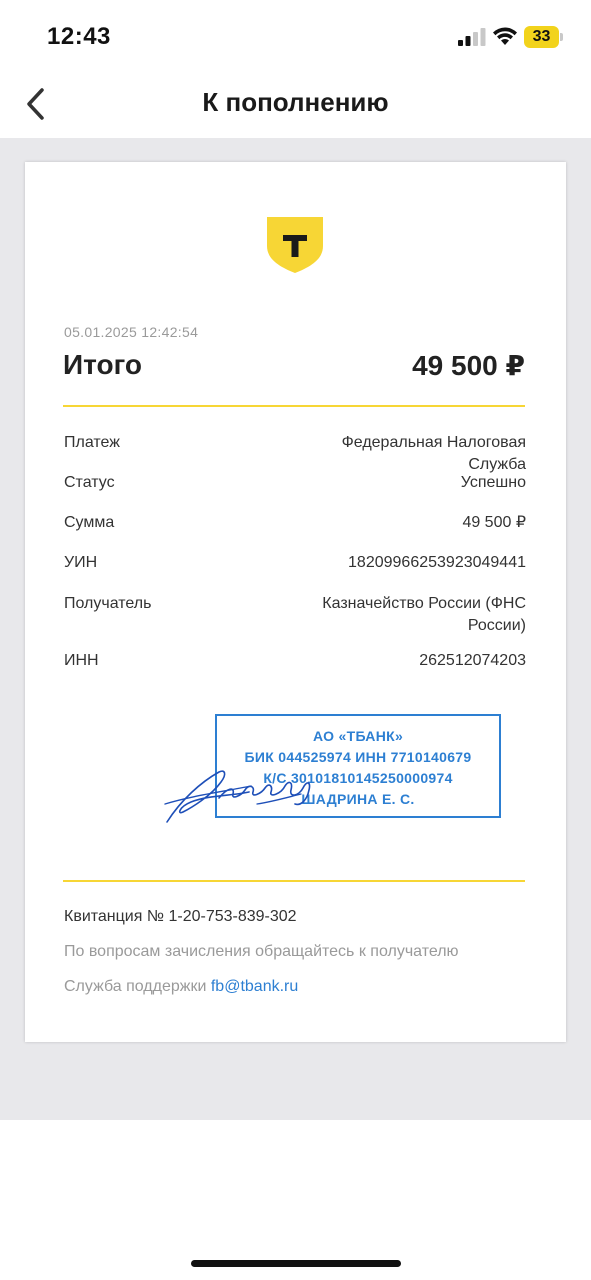 The image size is (591, 1280). I want to click on detail-value: Успешно, so click(493, 482).